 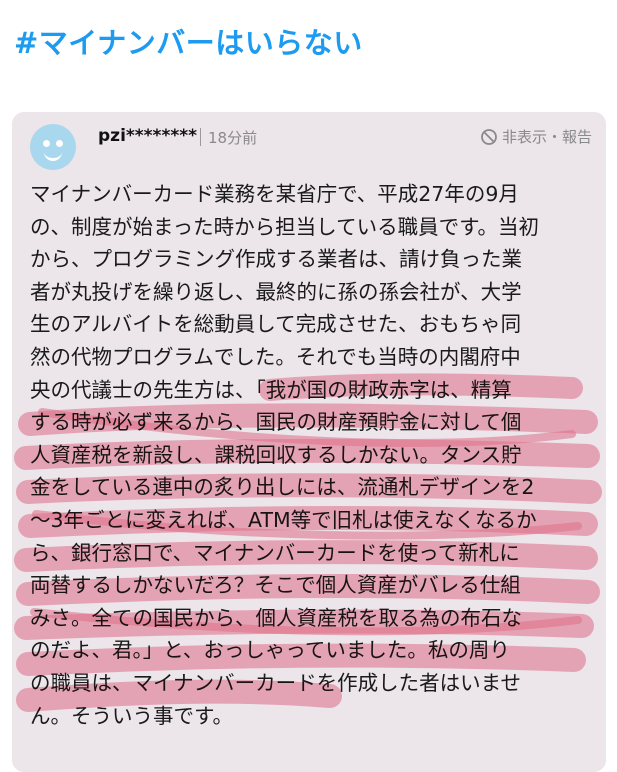 What do you see at coordinates (282, 487) in the screenshot?
I see `comment-line: 金をしている連中の炙り出しには、流通札デザインを2` at bounding box center [282, 487].